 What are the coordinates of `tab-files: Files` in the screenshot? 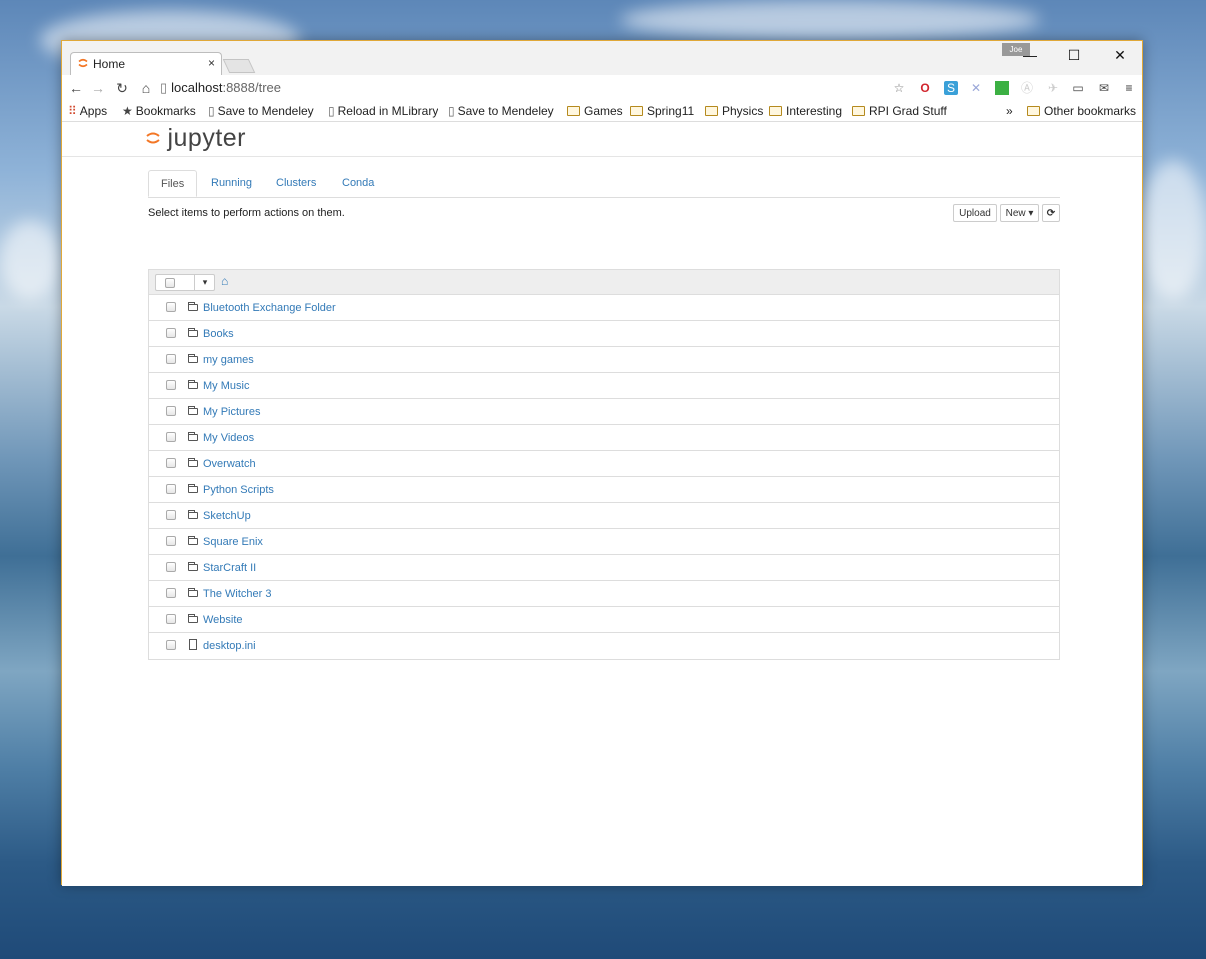 It's located at (173, 183).